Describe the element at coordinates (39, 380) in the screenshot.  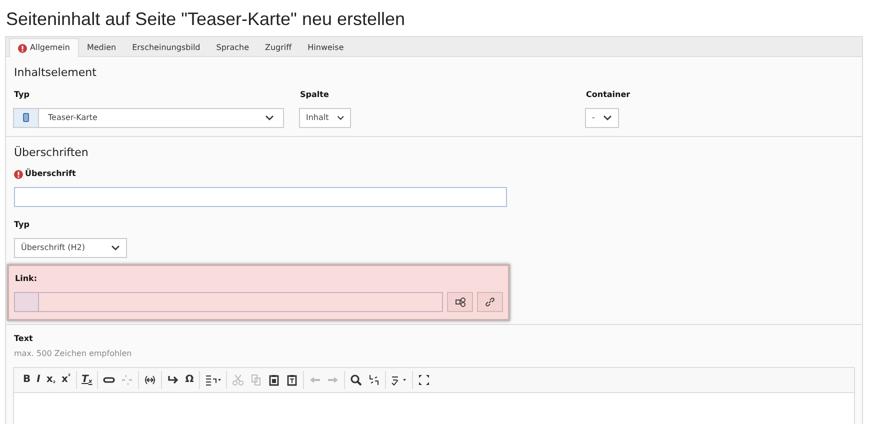
I see `toolbar-button: I` at that location.